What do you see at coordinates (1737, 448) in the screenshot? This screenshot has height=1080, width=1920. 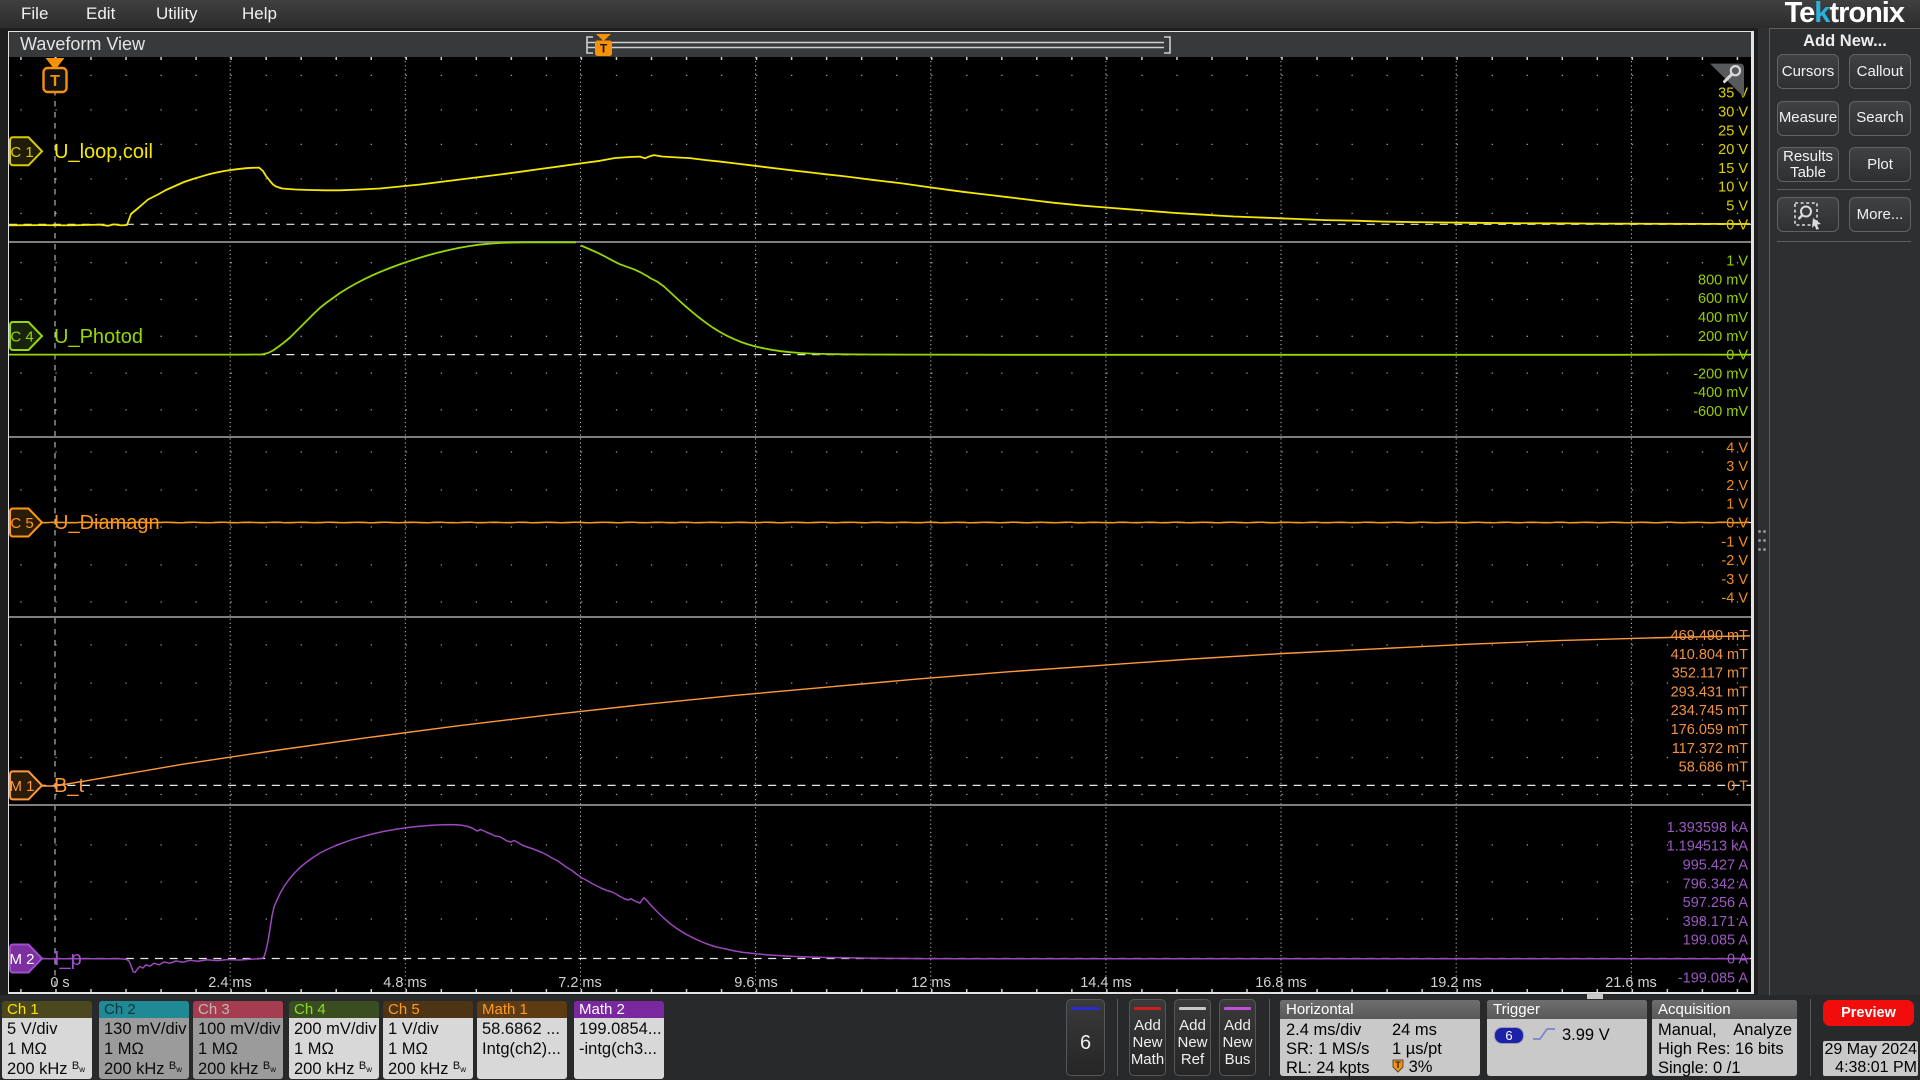 I see `svg-text: 4 V` at bounding box center [1737, 448].